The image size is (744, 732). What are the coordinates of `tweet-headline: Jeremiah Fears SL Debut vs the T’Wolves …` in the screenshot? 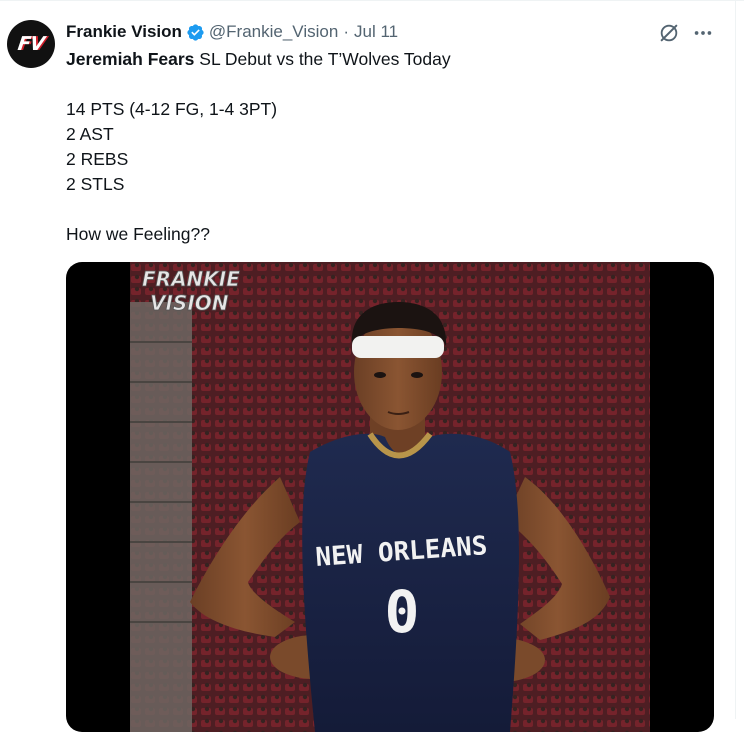 It's located at (386, 59).